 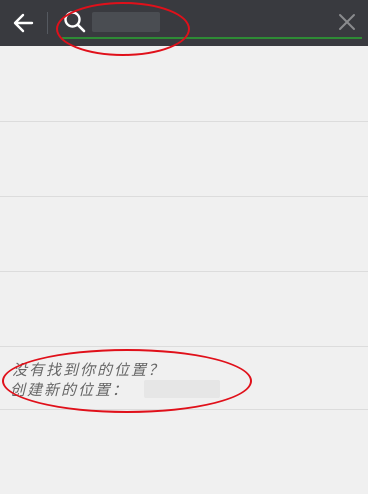 I want to click on search-icon, so click(x=75, y=22).